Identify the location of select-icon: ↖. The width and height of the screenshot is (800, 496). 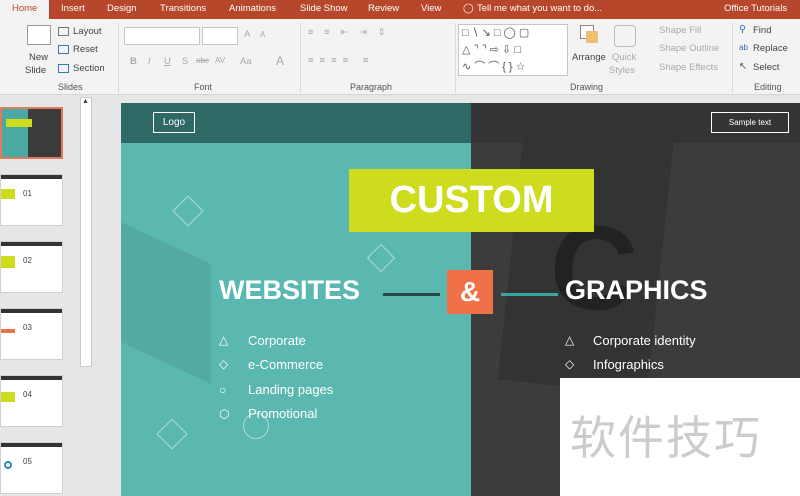
(743, 66).